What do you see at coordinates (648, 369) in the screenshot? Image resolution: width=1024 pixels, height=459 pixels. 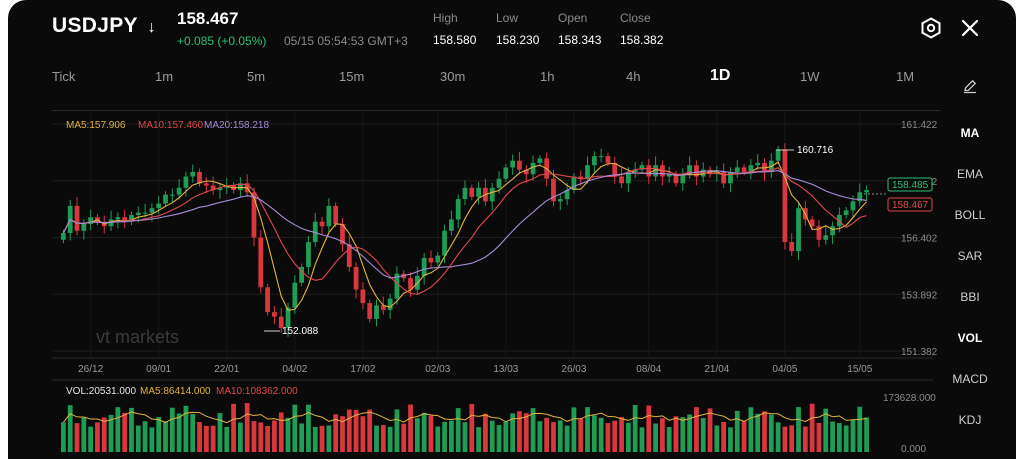 I see `date-tick-label: 08/04` at bounding box center [648, 369].